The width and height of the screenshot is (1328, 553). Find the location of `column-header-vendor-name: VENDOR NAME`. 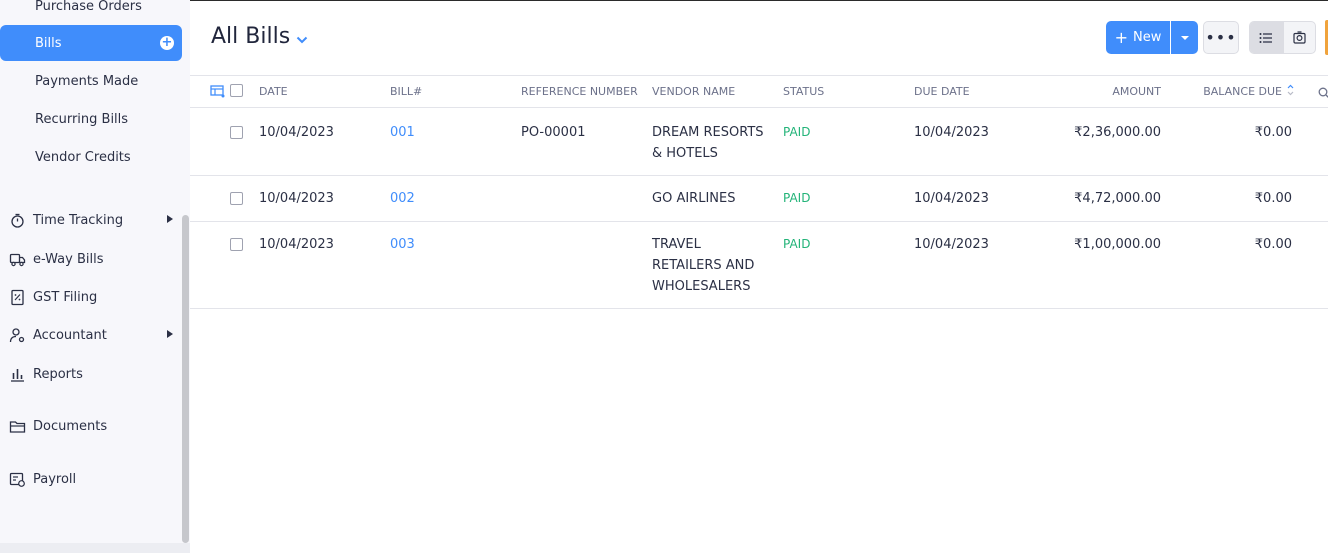

column-header-vendor-name: VENDOR NAME is located at coordinates (693, 91).